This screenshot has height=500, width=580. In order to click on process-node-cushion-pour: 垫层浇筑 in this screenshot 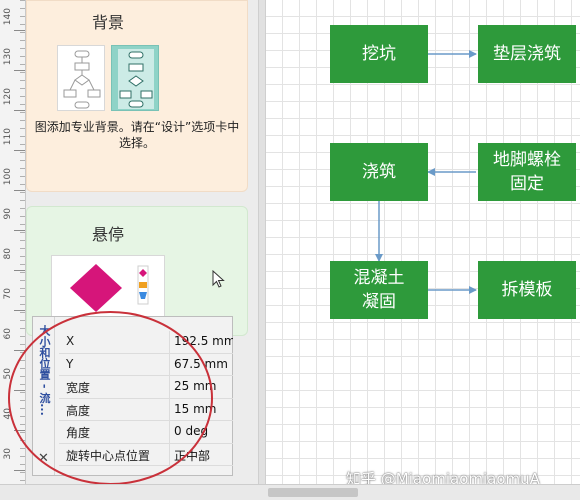, I will do `click(527, 54)`.